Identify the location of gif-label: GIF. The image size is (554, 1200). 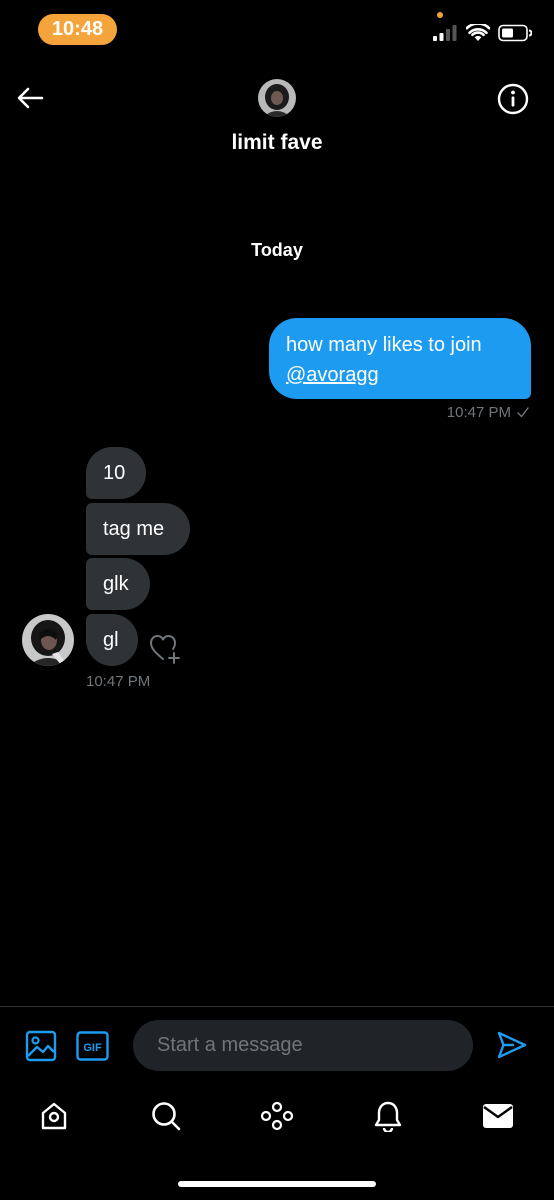
(92, 1048).